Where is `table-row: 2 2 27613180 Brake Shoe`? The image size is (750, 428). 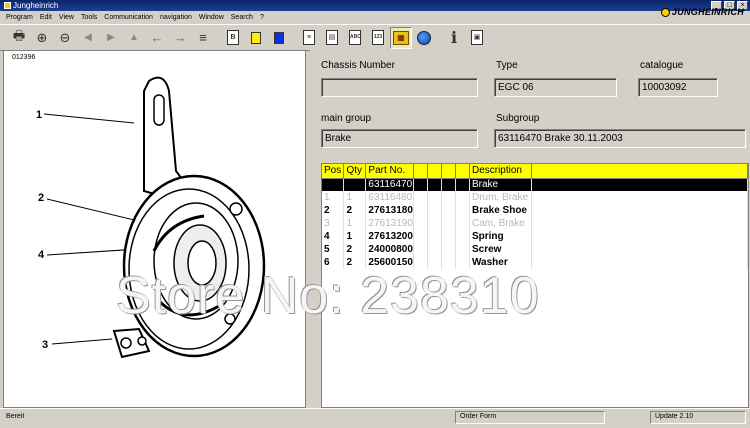
table-row: 2 2 27613180 Brake Shoe is located at coordinates (535, 210).